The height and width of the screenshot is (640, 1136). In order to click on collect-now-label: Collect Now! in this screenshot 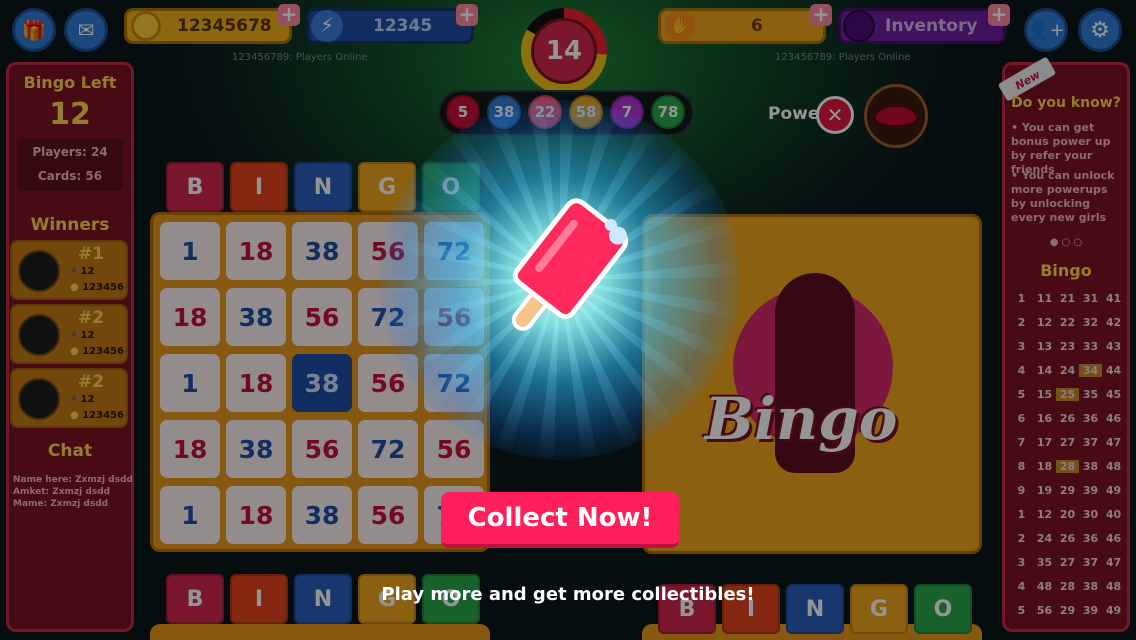, I will do `click(560, 518)`.